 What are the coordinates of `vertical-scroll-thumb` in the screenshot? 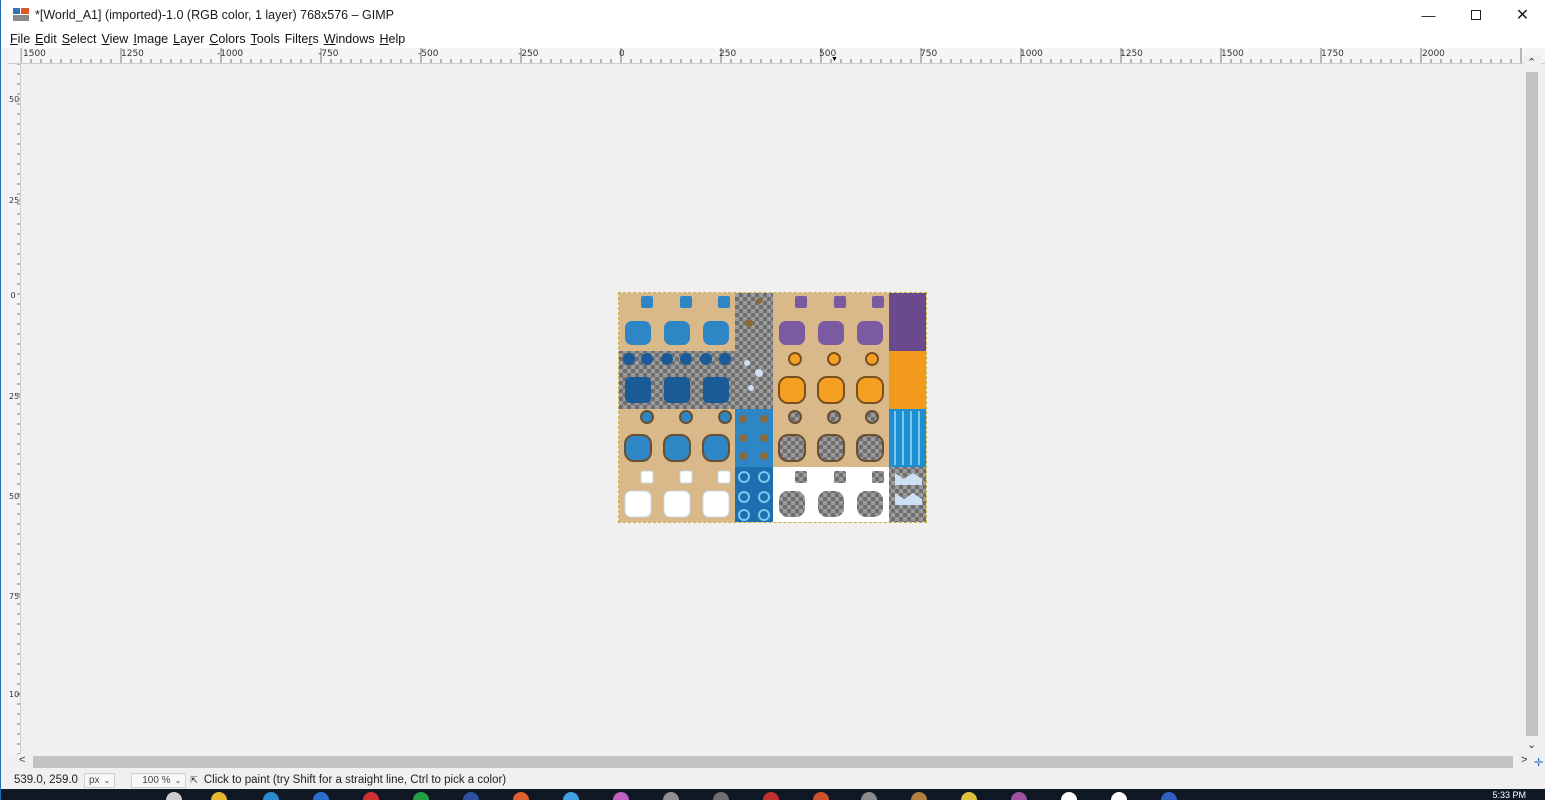 It's located at (1532, 404).